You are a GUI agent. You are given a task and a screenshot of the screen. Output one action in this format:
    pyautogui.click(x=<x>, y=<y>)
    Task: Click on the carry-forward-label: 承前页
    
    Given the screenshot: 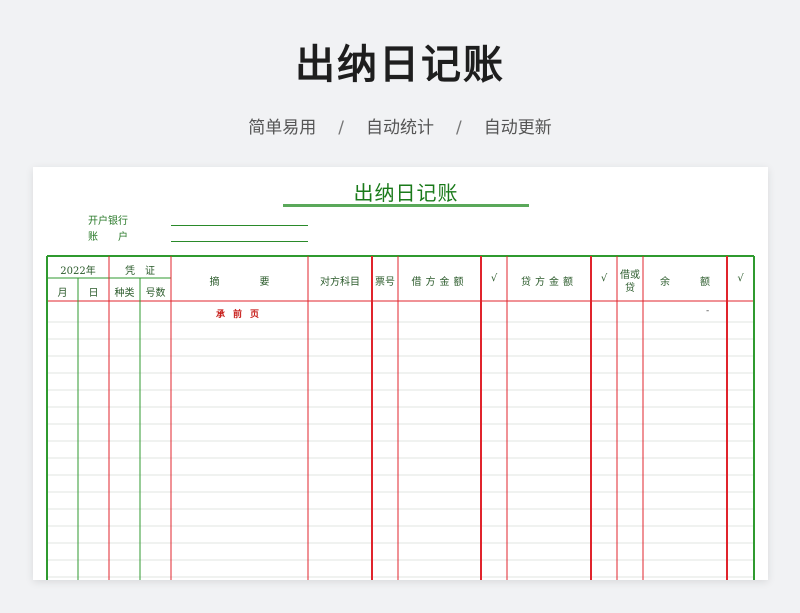 What is the action you would take?
    pyautogui.click(x=242, y=315)
    